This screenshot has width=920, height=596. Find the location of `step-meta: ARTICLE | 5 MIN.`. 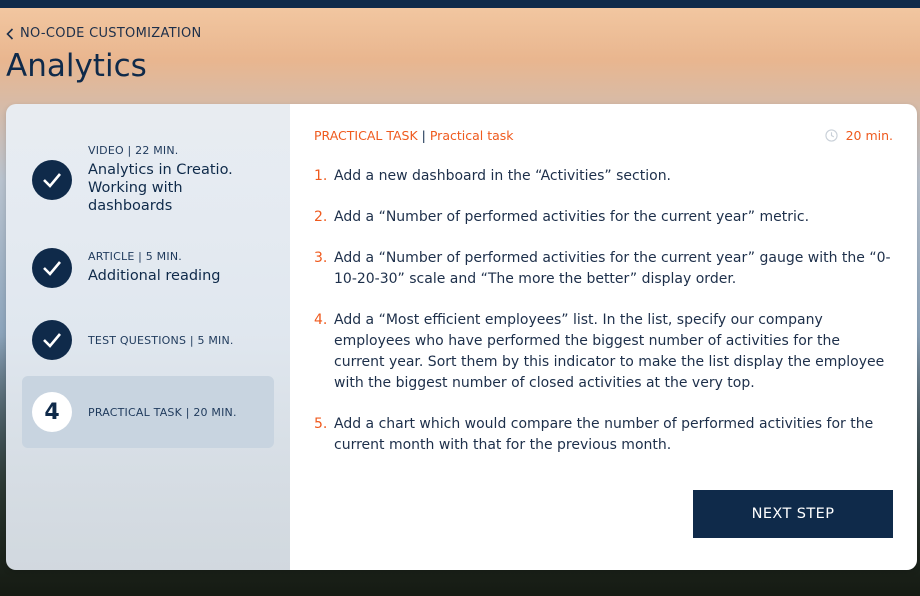

step-meta: ARTICLE | 5 MIN. is located at coordinates (135, 256).